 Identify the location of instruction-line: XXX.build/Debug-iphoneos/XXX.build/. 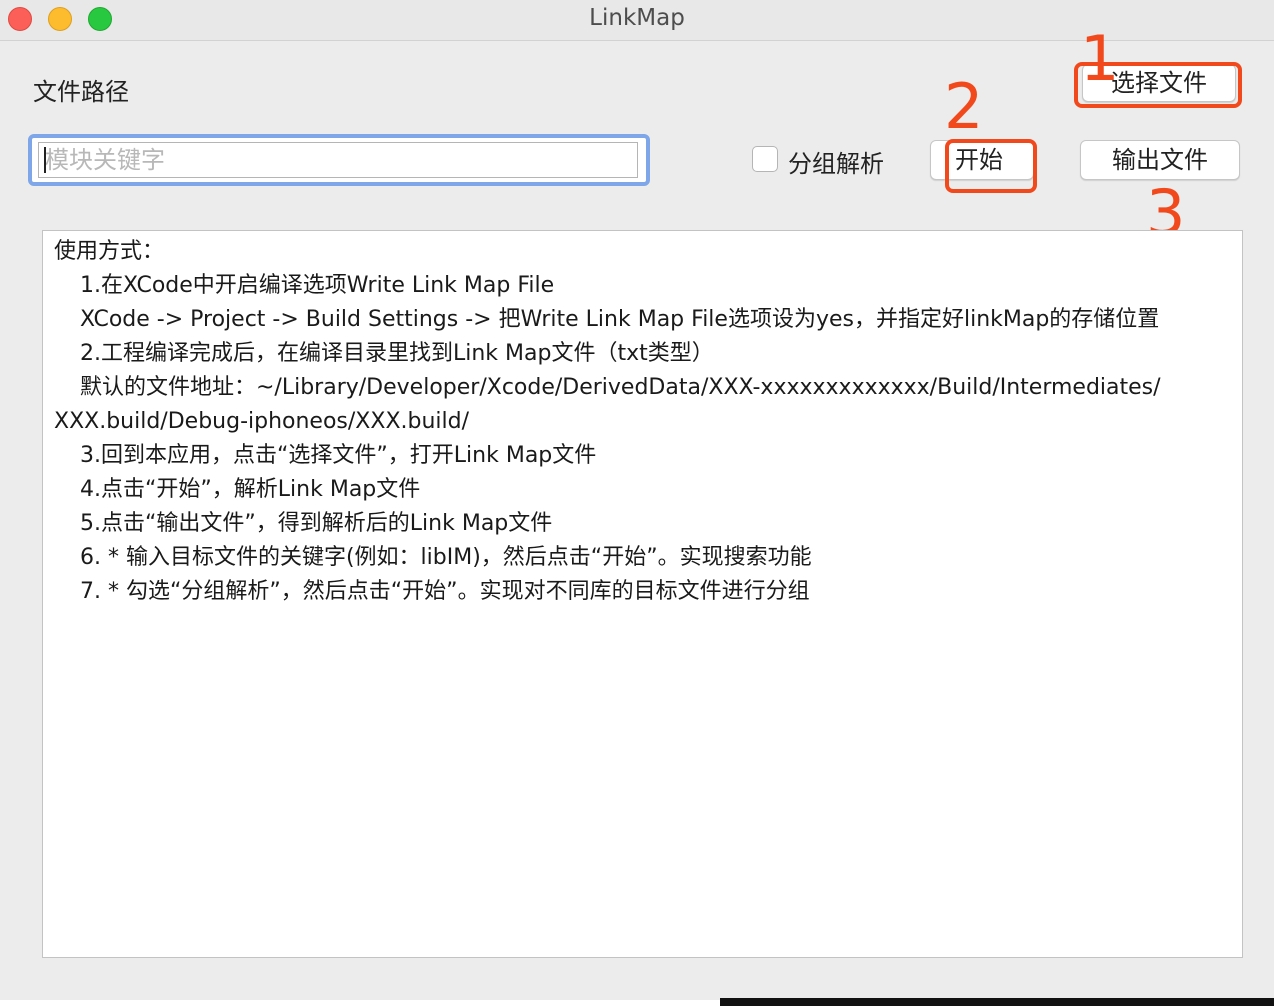
(262, 421).